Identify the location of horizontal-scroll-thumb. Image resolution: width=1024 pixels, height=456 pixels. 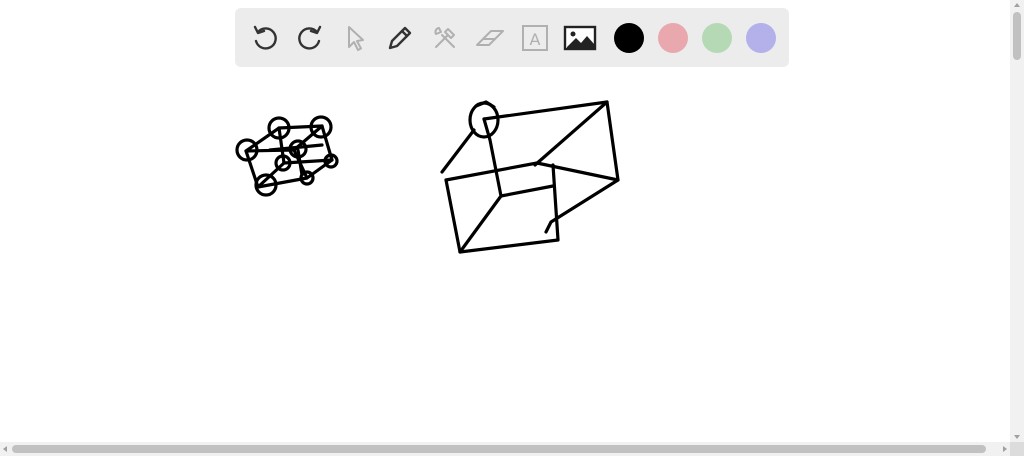
(499, 449).